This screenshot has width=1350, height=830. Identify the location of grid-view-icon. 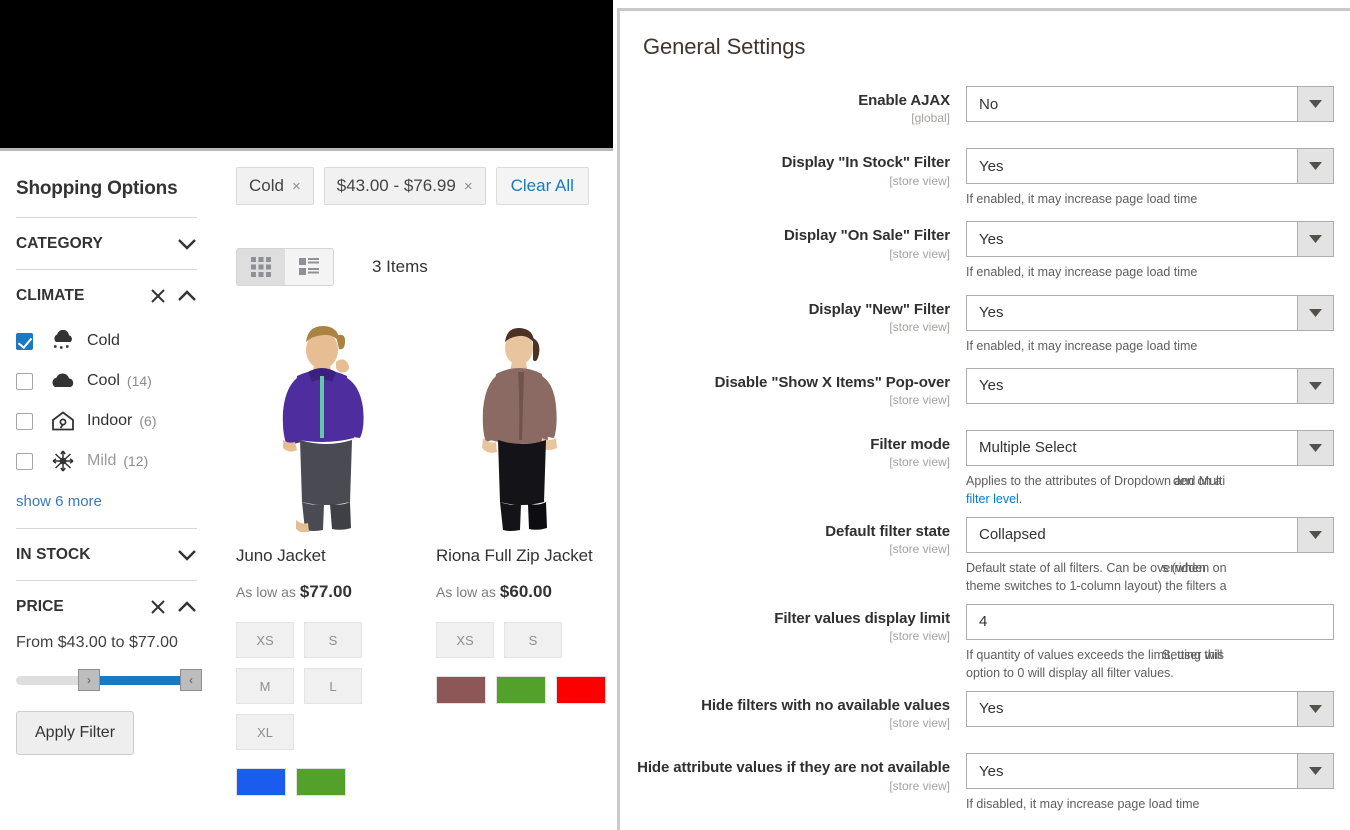
(261, 267).